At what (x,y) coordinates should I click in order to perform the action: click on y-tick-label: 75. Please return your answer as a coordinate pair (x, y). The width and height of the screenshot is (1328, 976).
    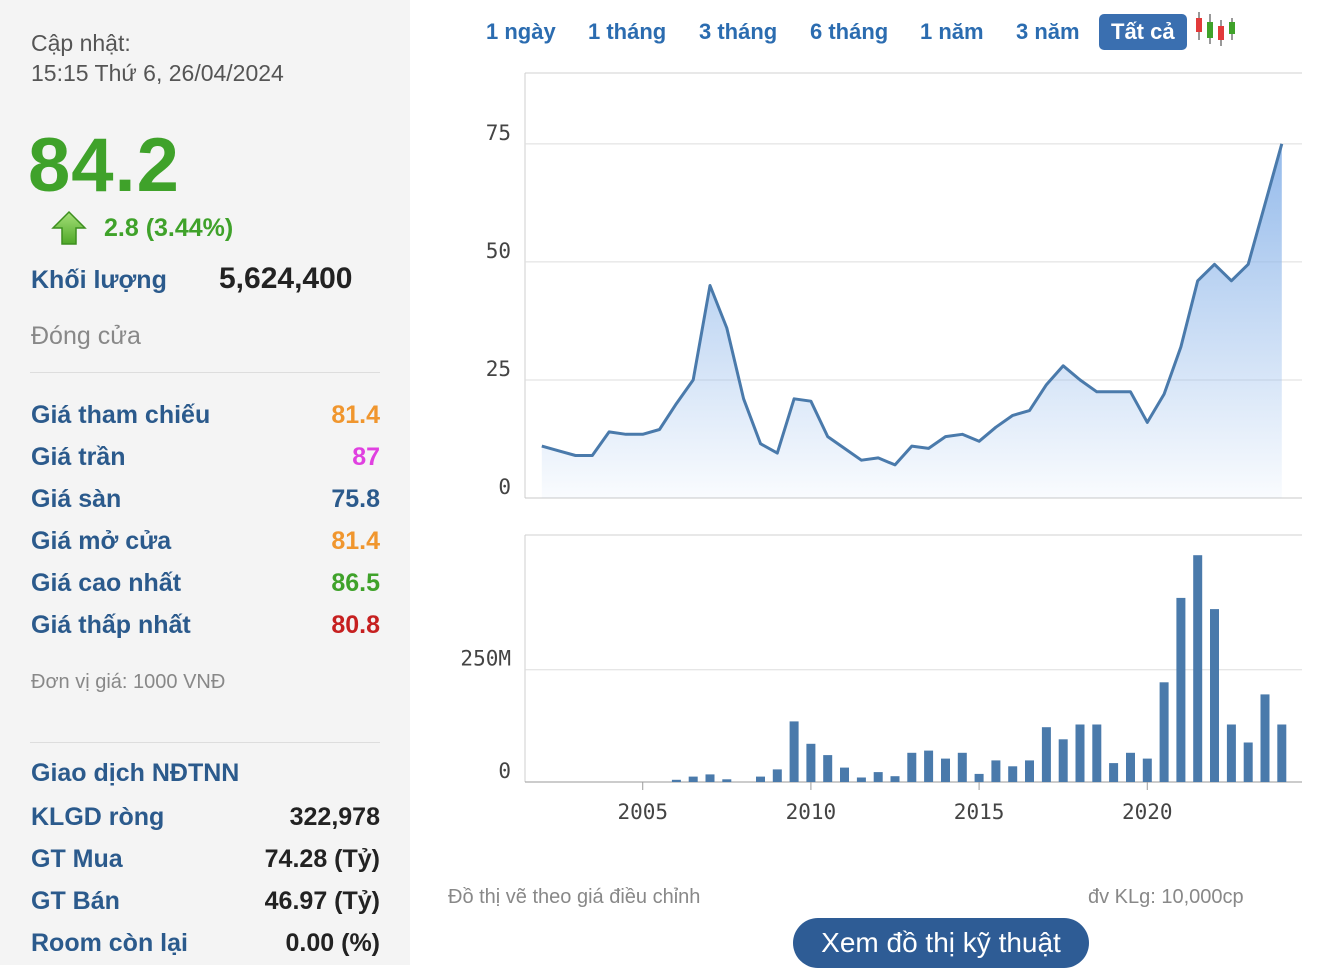
    Looking at the image, I should click on (498, 133).